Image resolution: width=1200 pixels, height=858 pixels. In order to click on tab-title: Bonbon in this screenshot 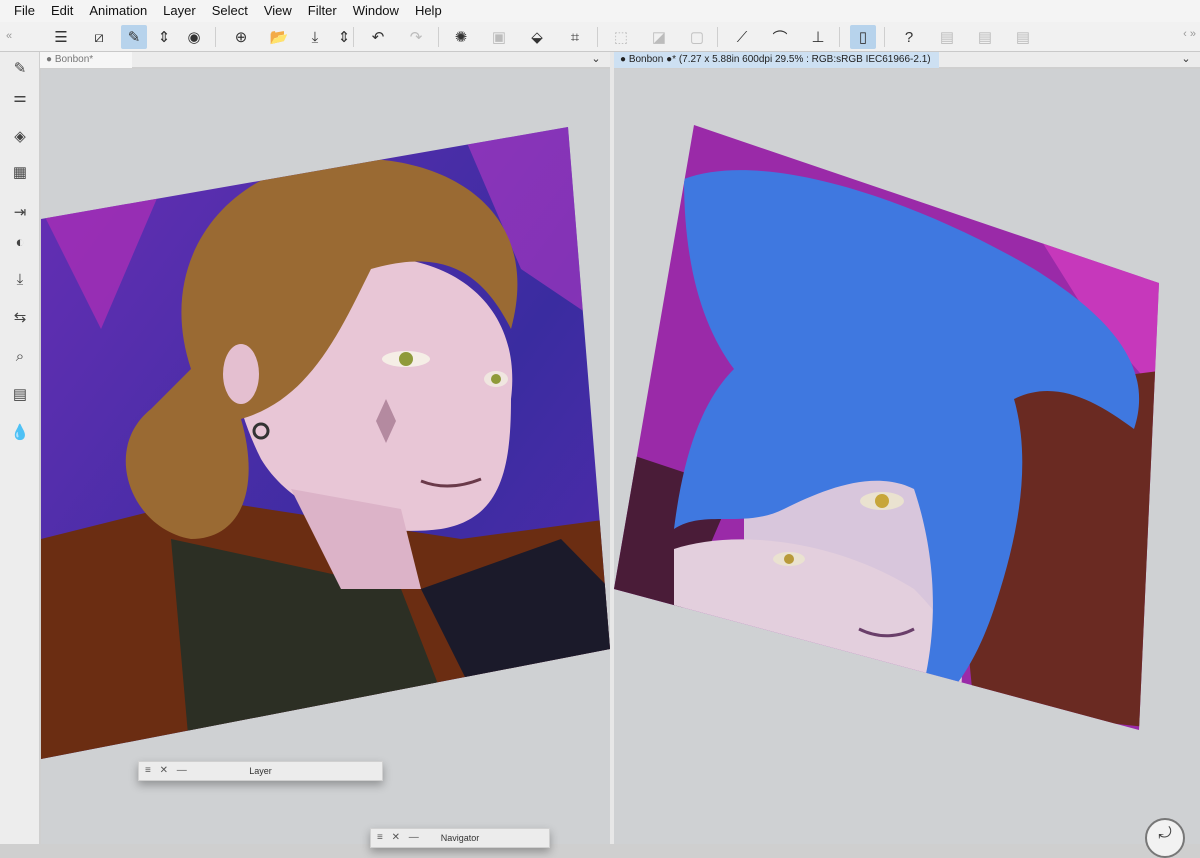, I will do `click(646, 59)`.